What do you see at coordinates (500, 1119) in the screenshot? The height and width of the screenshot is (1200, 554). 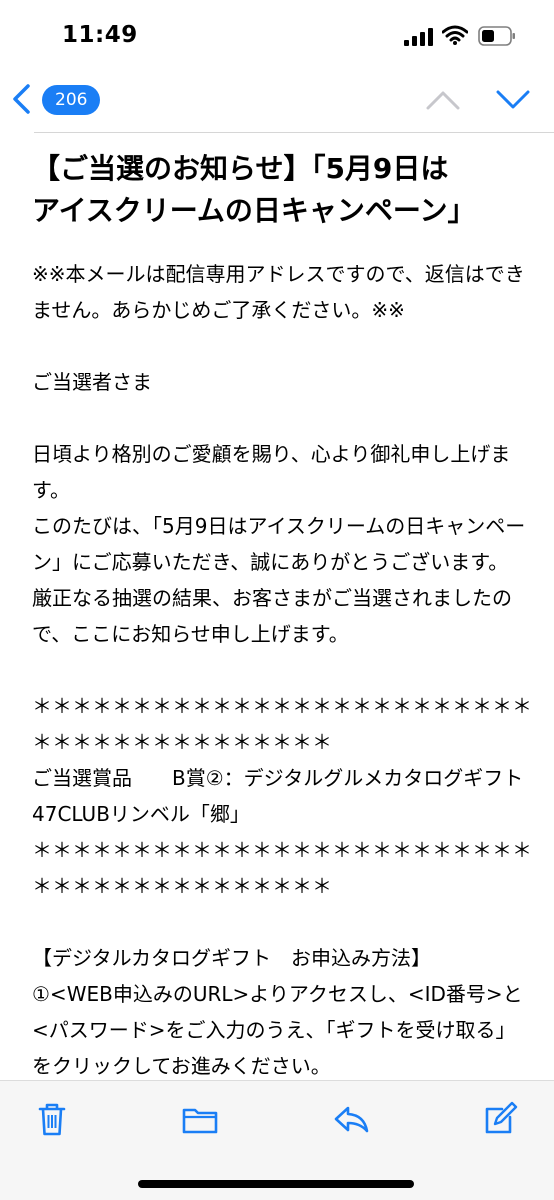 I see `compose-icon` at bounding box center [500, 1119].